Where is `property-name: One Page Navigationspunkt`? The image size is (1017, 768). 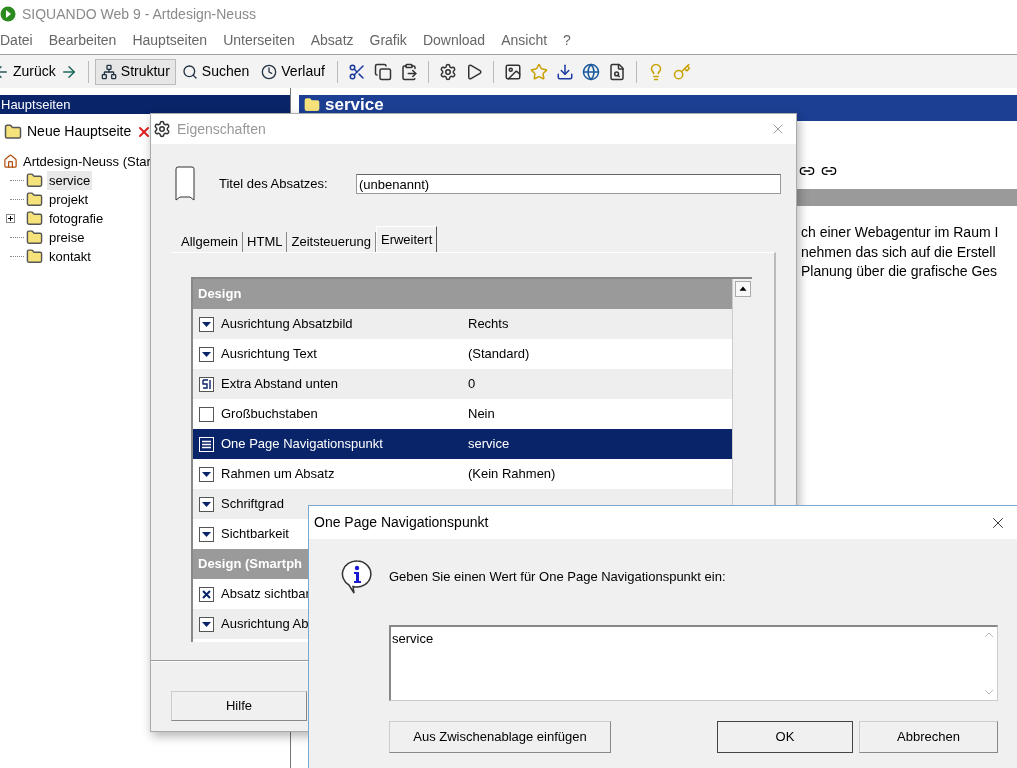 property-name: One Page Navigationspunkt is located at coordinates (302, 444).